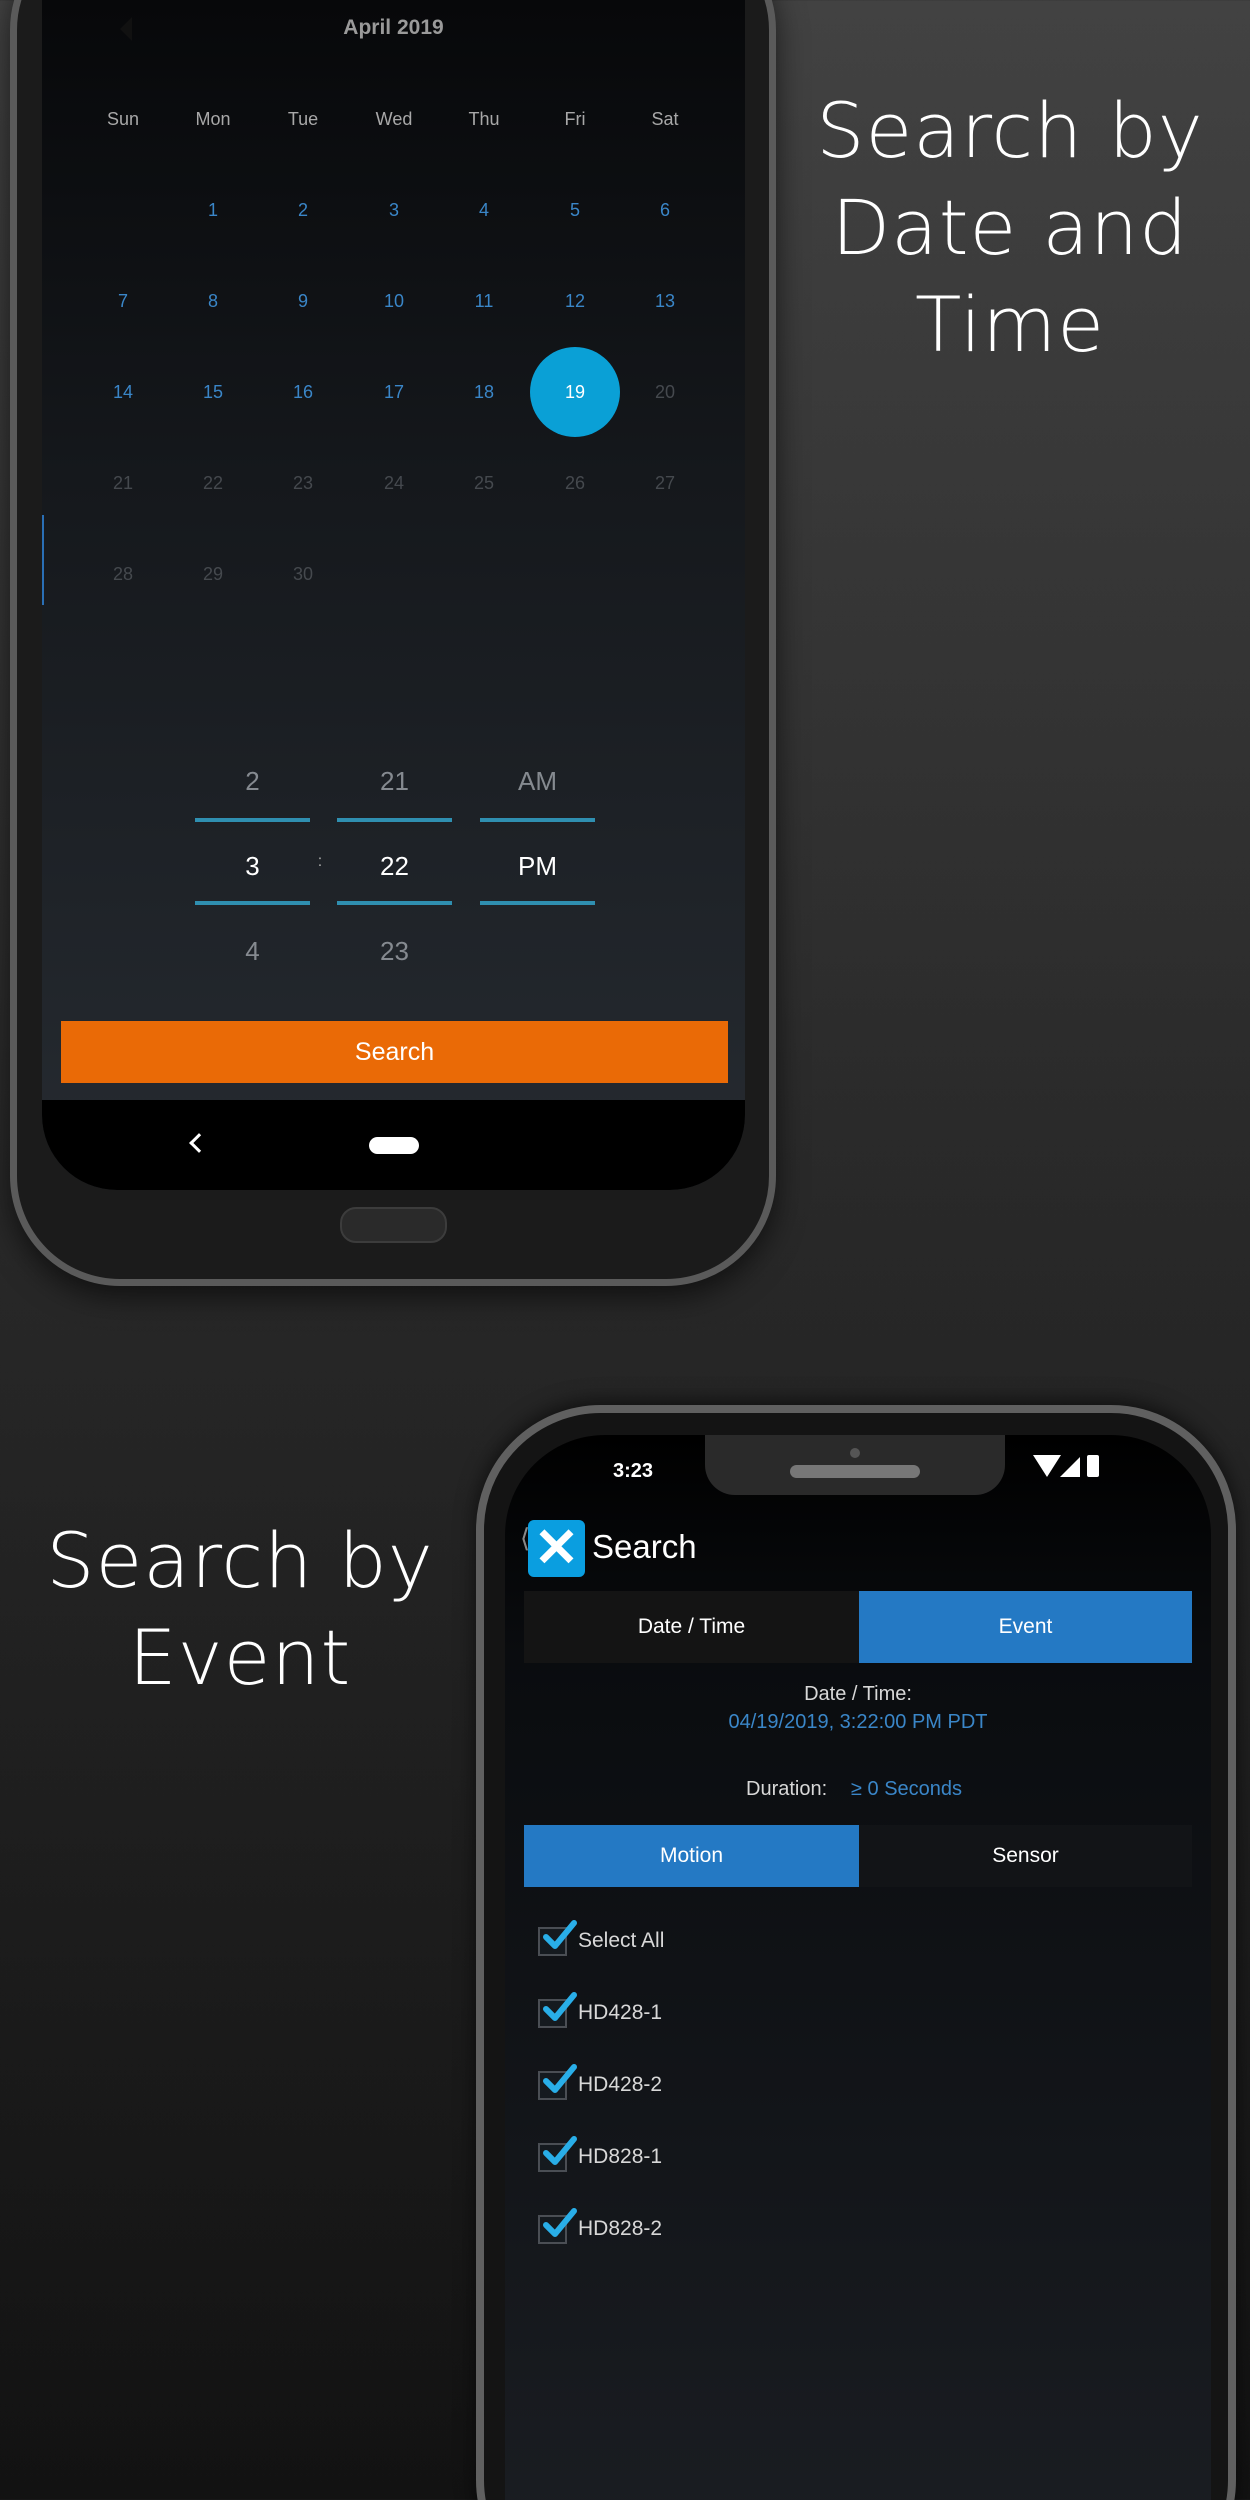 The width and height of the screenshot is (1250, 2500). I want to click on duration-label: Duration:, so click(787, 1789).